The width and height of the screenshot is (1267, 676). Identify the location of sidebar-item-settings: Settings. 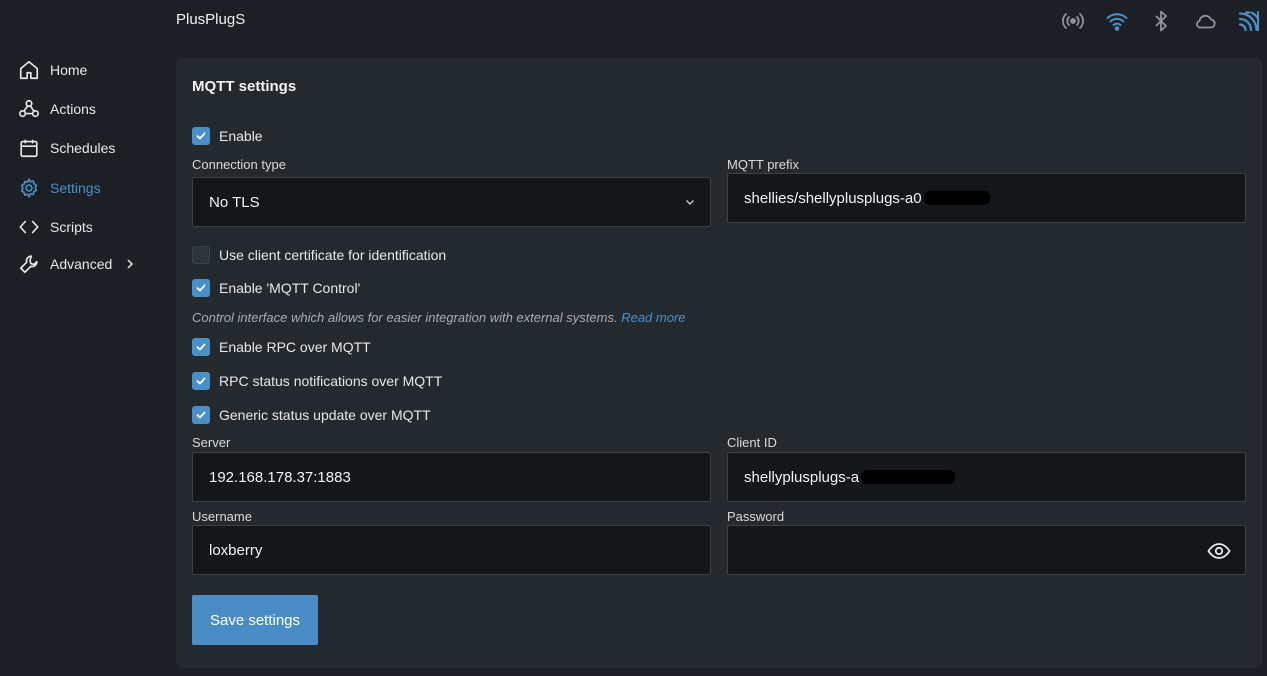
(59, 188).